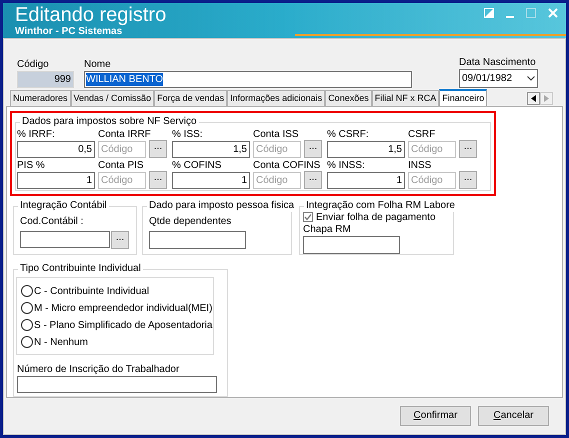 Image resolution: width=569 pixels, height=438 pixels. I want to click on triangle-left-icon, so click(533, 98).